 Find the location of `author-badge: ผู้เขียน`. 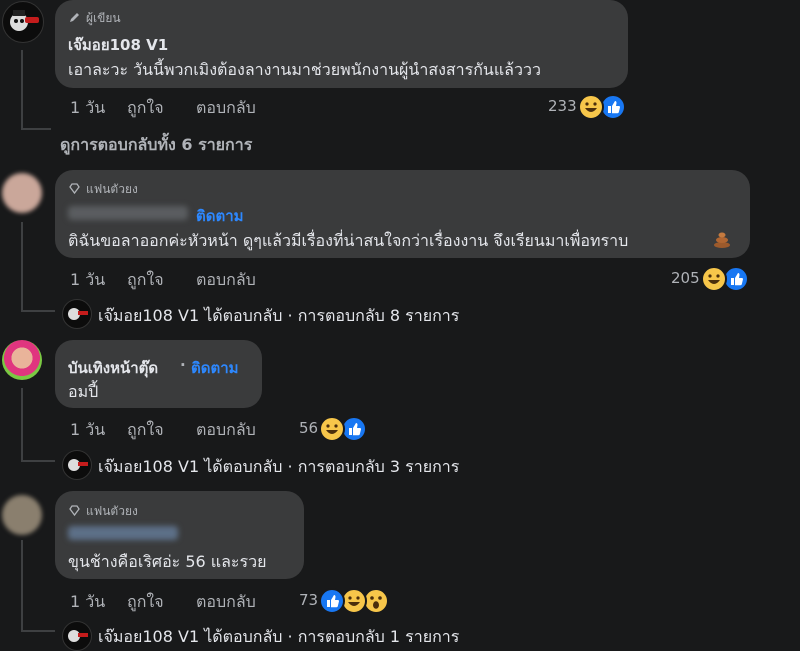

author-badge: ผู้เขียน is located at coordinates (94, 18).